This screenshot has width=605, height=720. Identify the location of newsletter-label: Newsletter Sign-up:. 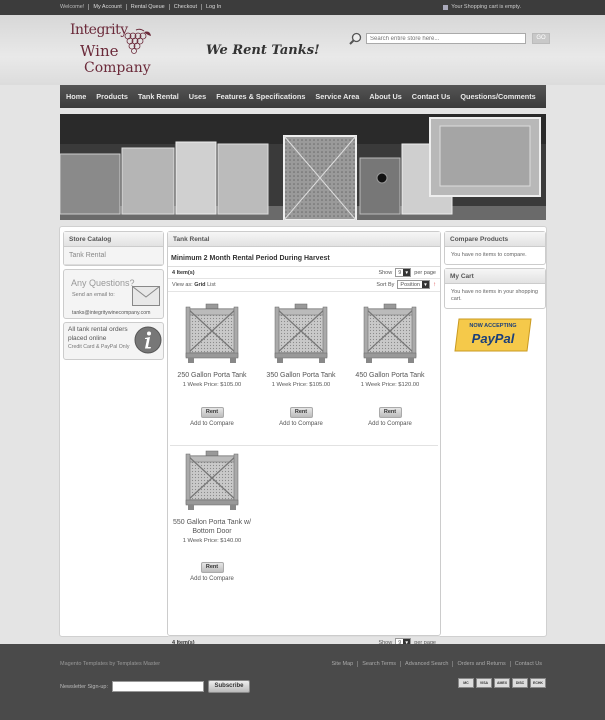
(84, 686).